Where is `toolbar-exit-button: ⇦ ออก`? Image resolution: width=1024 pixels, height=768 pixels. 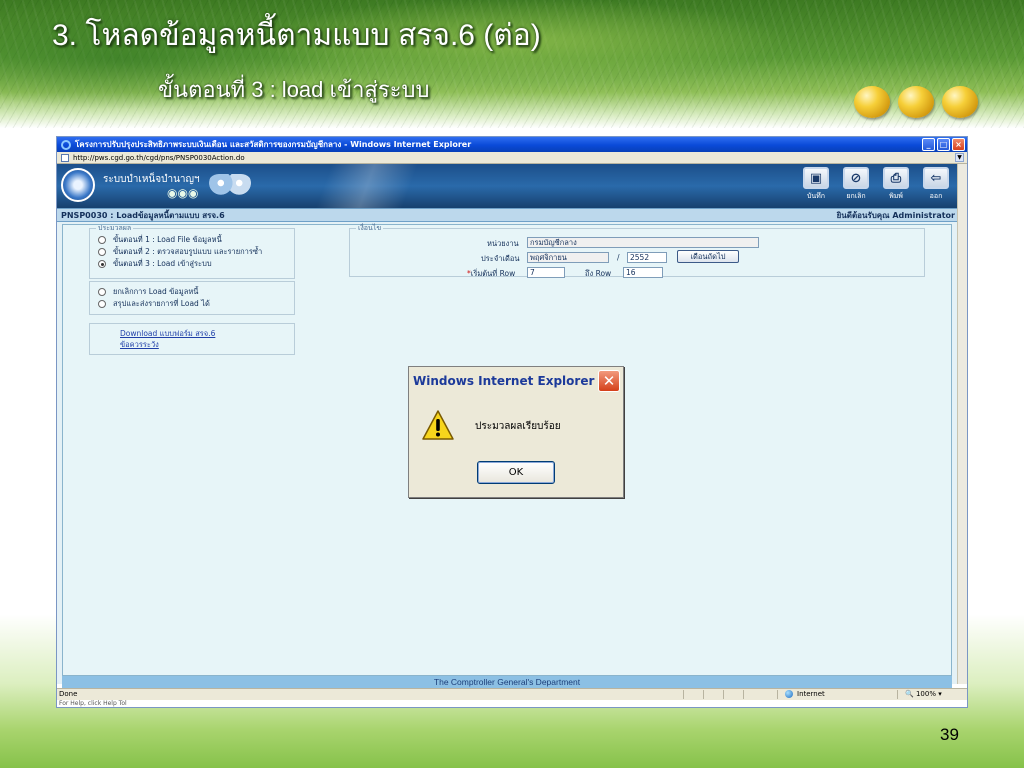 toolbar-exit-button: ⇦ ออก is located at coordinates (936, 184).